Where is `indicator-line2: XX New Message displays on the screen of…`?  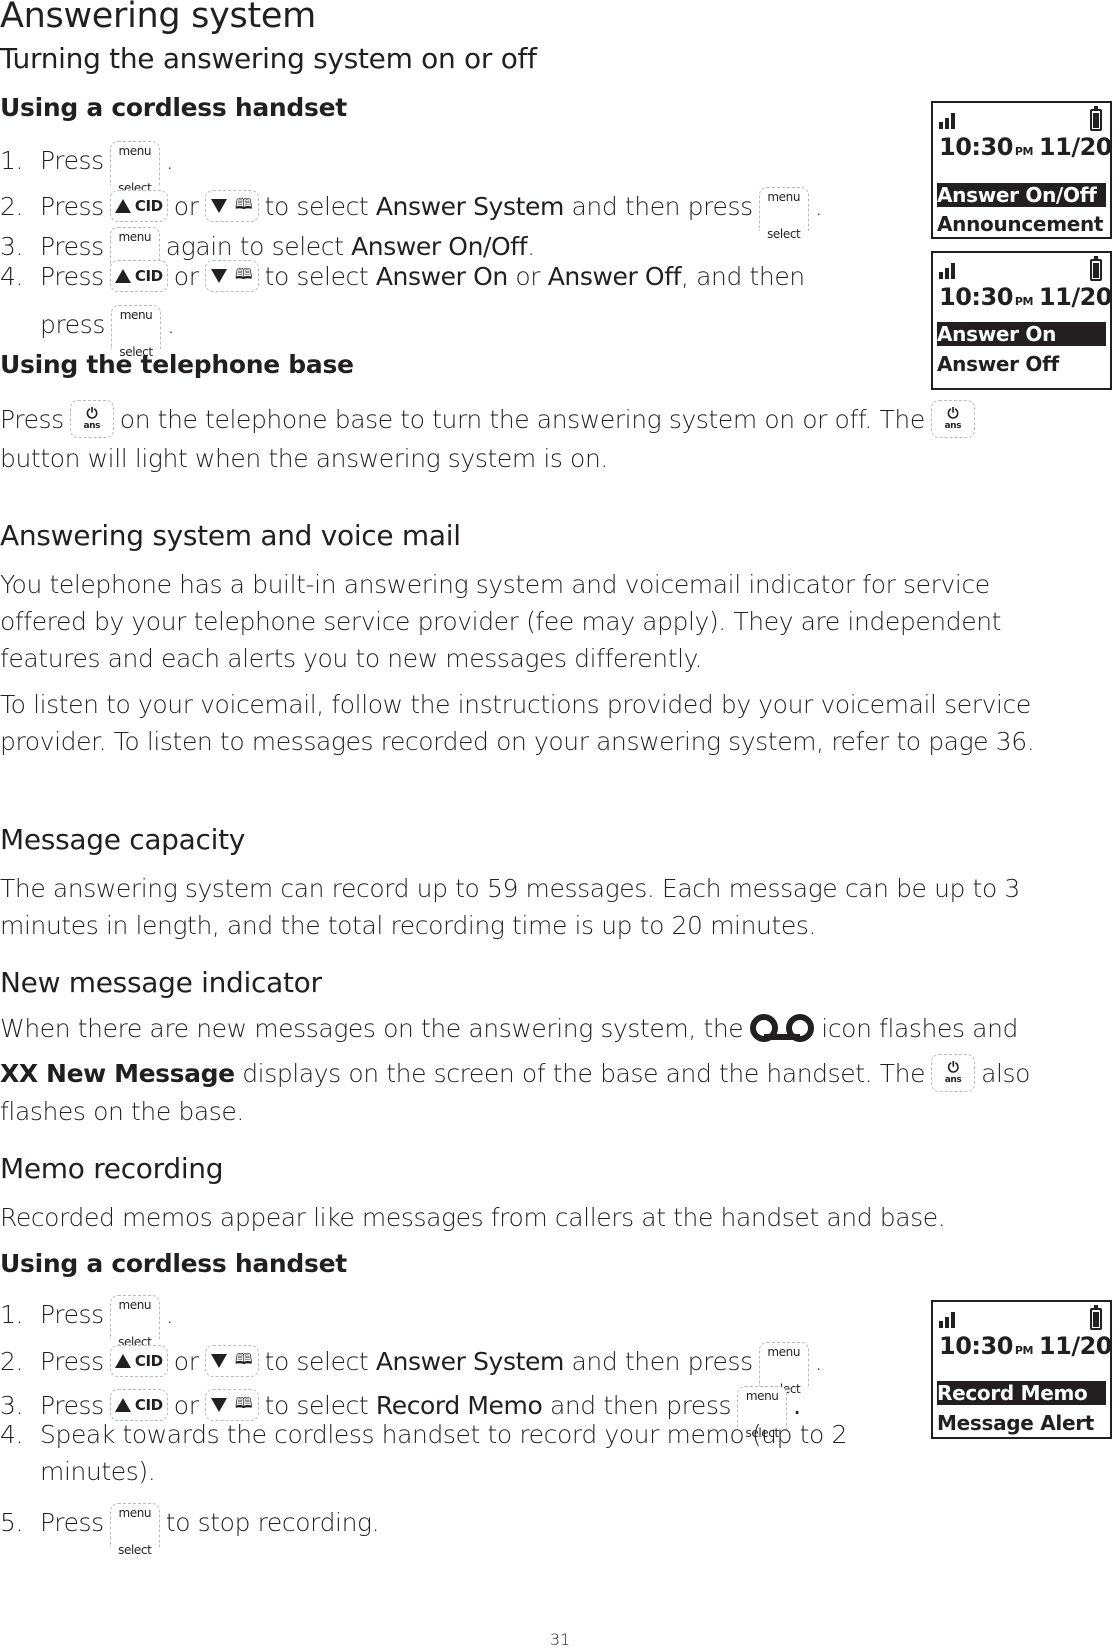 indicator-line2: XX New Message displays on the screen of… is located at coordinates (515, 1073).